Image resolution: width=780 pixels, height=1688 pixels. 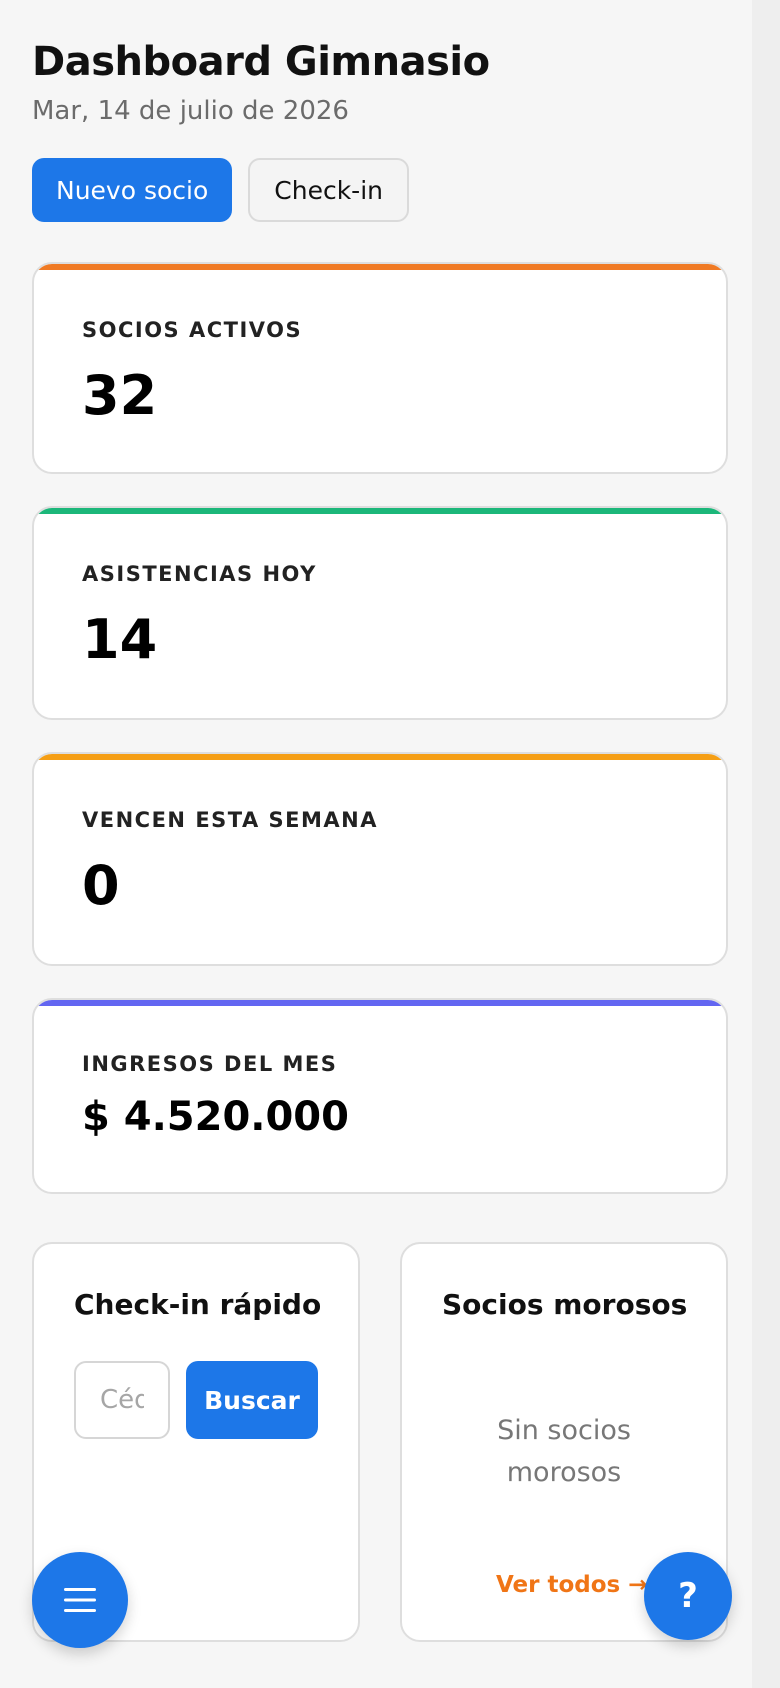 What do you see at coordinates (210, 1064) in the screenshot?
I see `stat-label: INGRESOS DEL MES` at bounding box center [210, 1064].